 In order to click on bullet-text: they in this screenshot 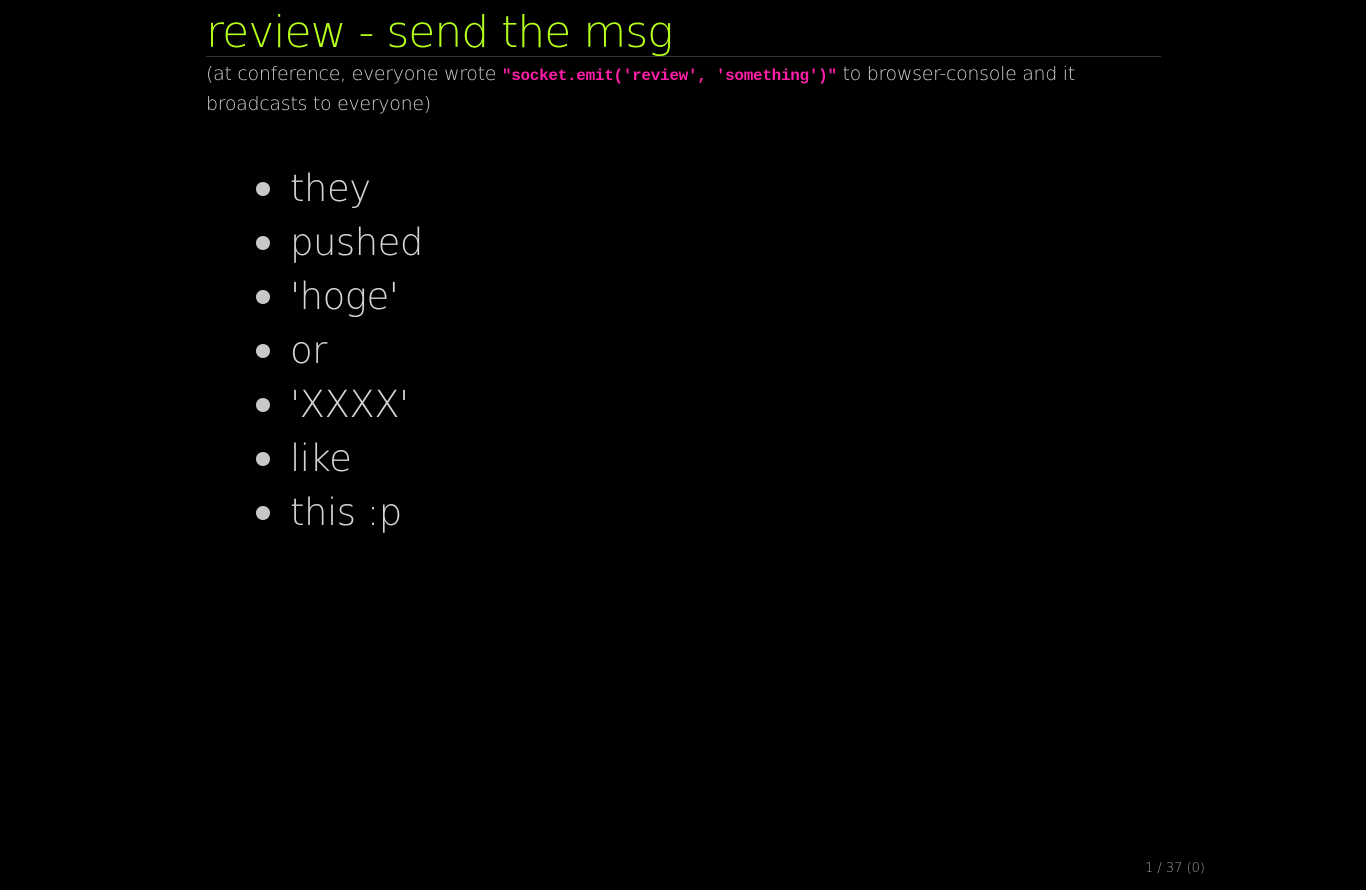, I will do `click(330, 188)`.